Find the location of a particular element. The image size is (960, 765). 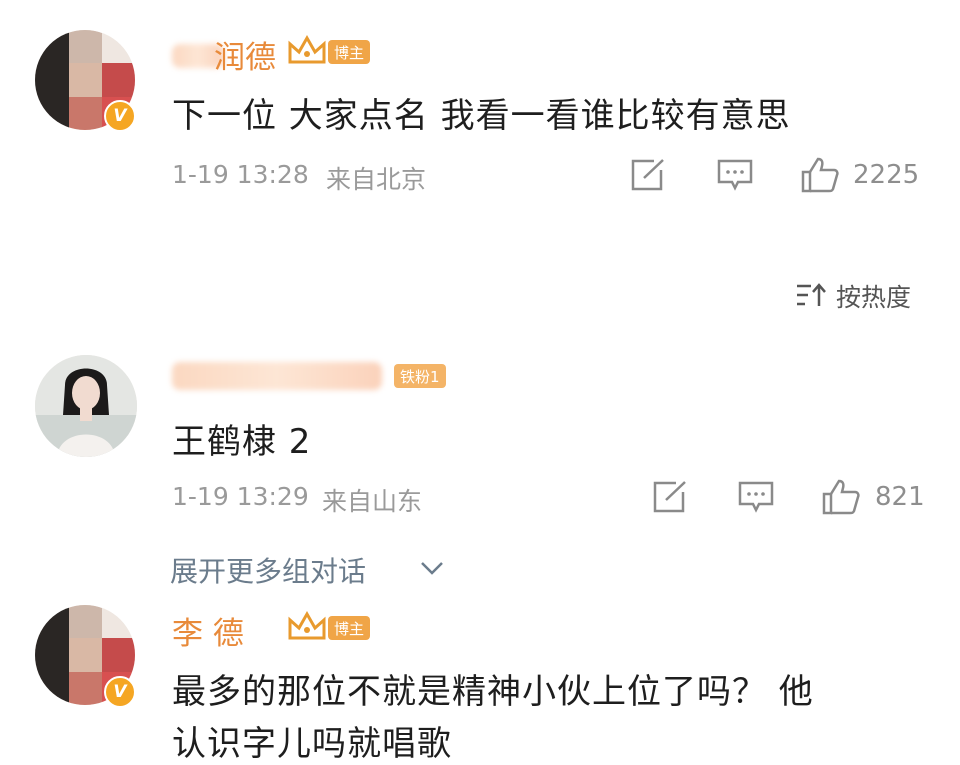

avatar-image is located at coordinates (86, 406).